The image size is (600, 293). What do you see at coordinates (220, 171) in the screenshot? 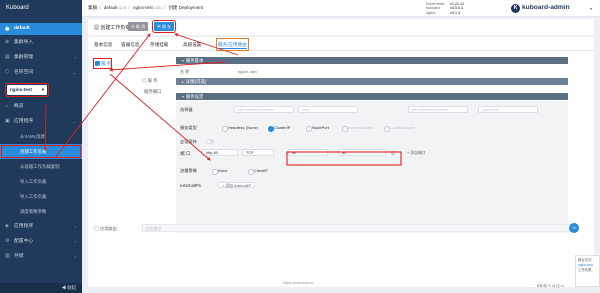
I see `radio-affinity-none: None` at bounding box center [220, 171].